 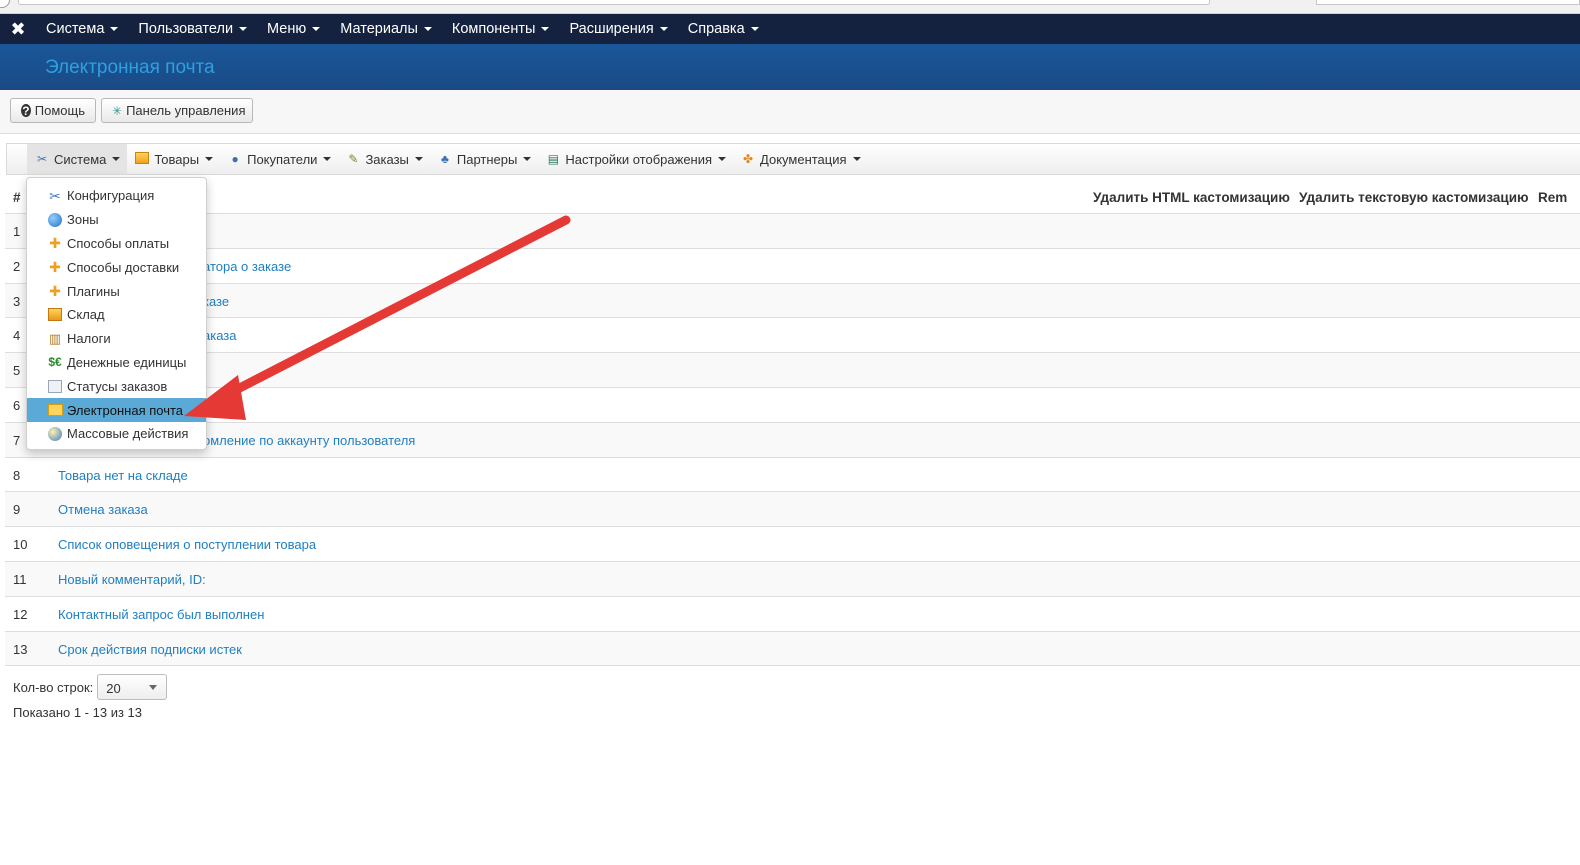 I want to click on submenu-partners: ♣ Партнеры, so click(x=484, y=159).